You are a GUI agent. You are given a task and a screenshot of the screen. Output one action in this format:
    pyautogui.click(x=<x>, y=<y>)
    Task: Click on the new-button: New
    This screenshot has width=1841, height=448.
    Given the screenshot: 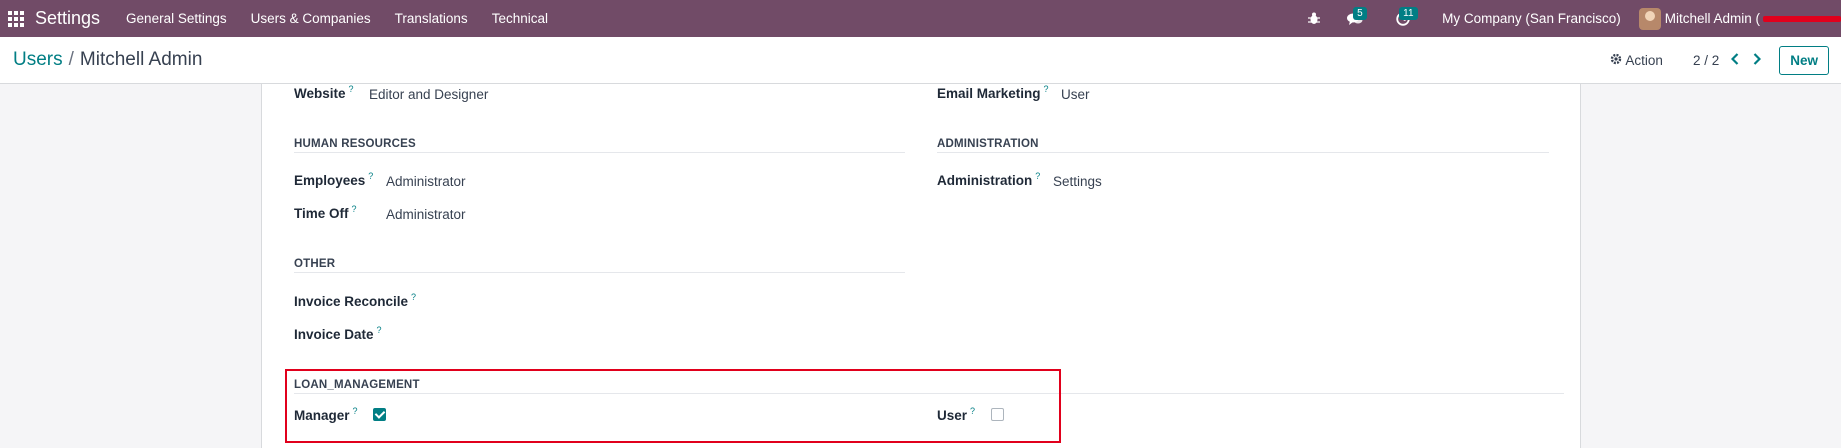 What is the action you would take?
    pyautogui.click(x=1804, y=60)
    